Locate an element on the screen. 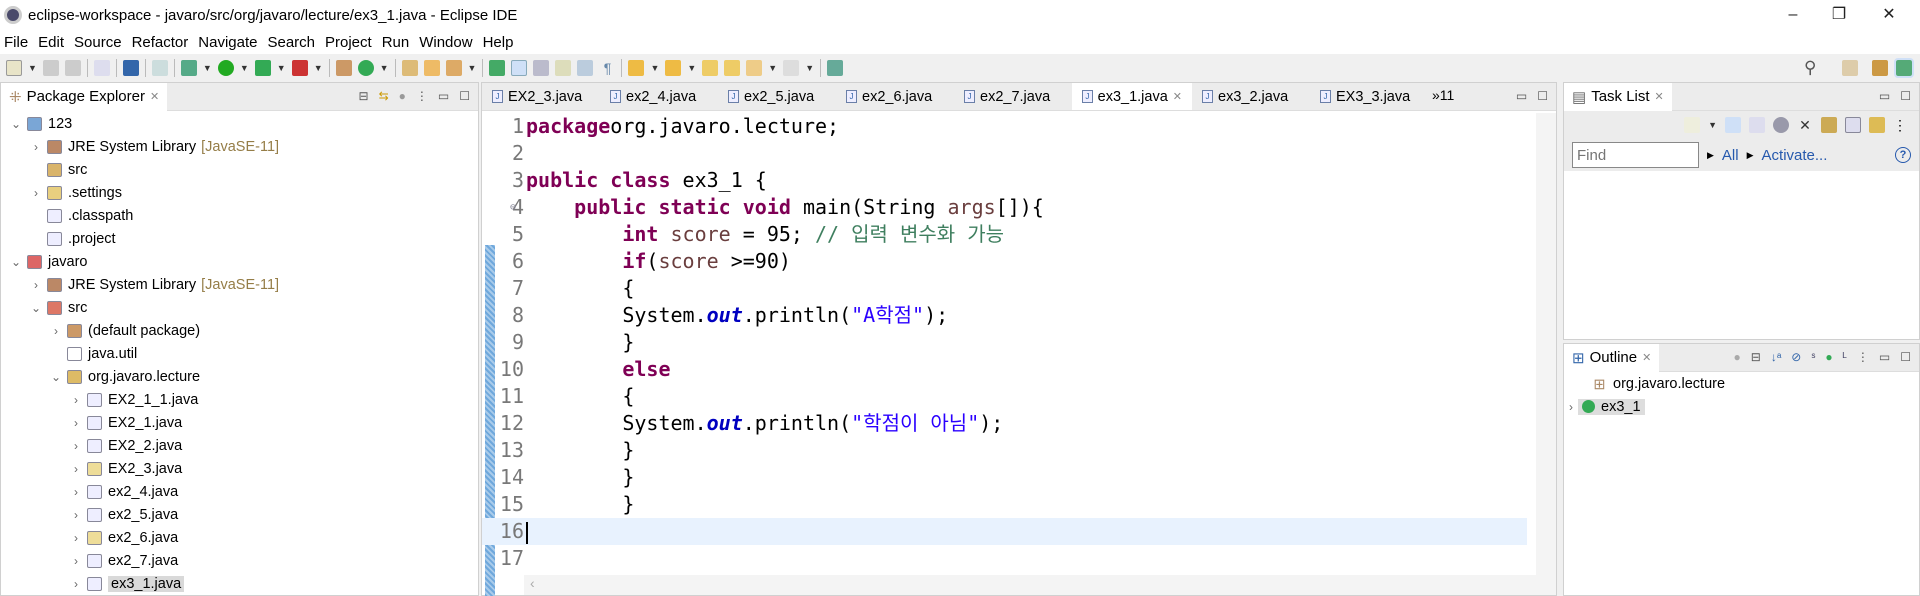 The width and height of the screenshot is (1920, 596). fold-icon: ⊖ is located at coordinates (513, 207).